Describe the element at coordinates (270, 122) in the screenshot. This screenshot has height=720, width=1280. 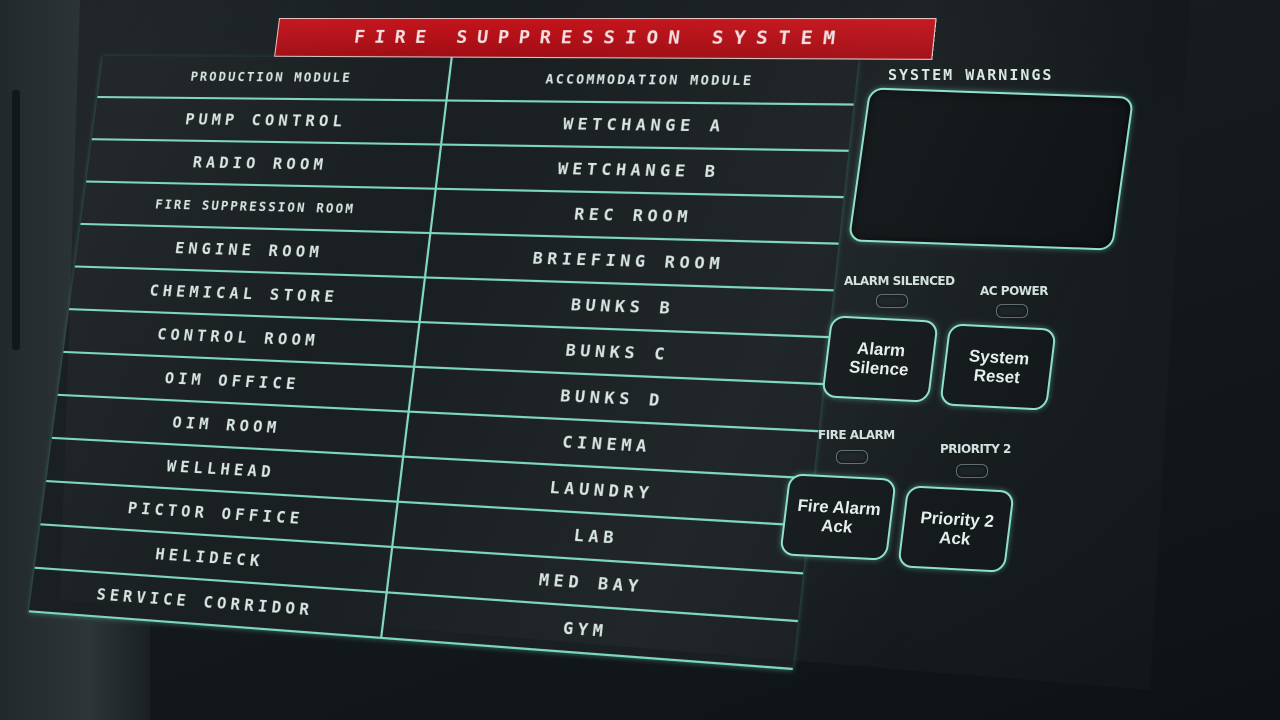
I see `zone-pump-control: PUMP CONTROL` at that location.